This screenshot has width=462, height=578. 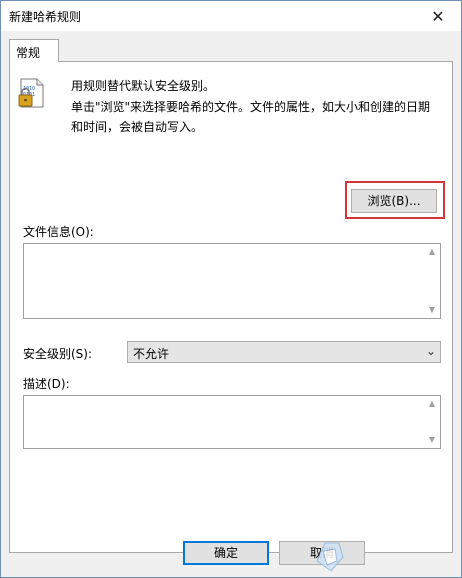 I want to click on ok-button: 确定, so click(x=226, y=553).